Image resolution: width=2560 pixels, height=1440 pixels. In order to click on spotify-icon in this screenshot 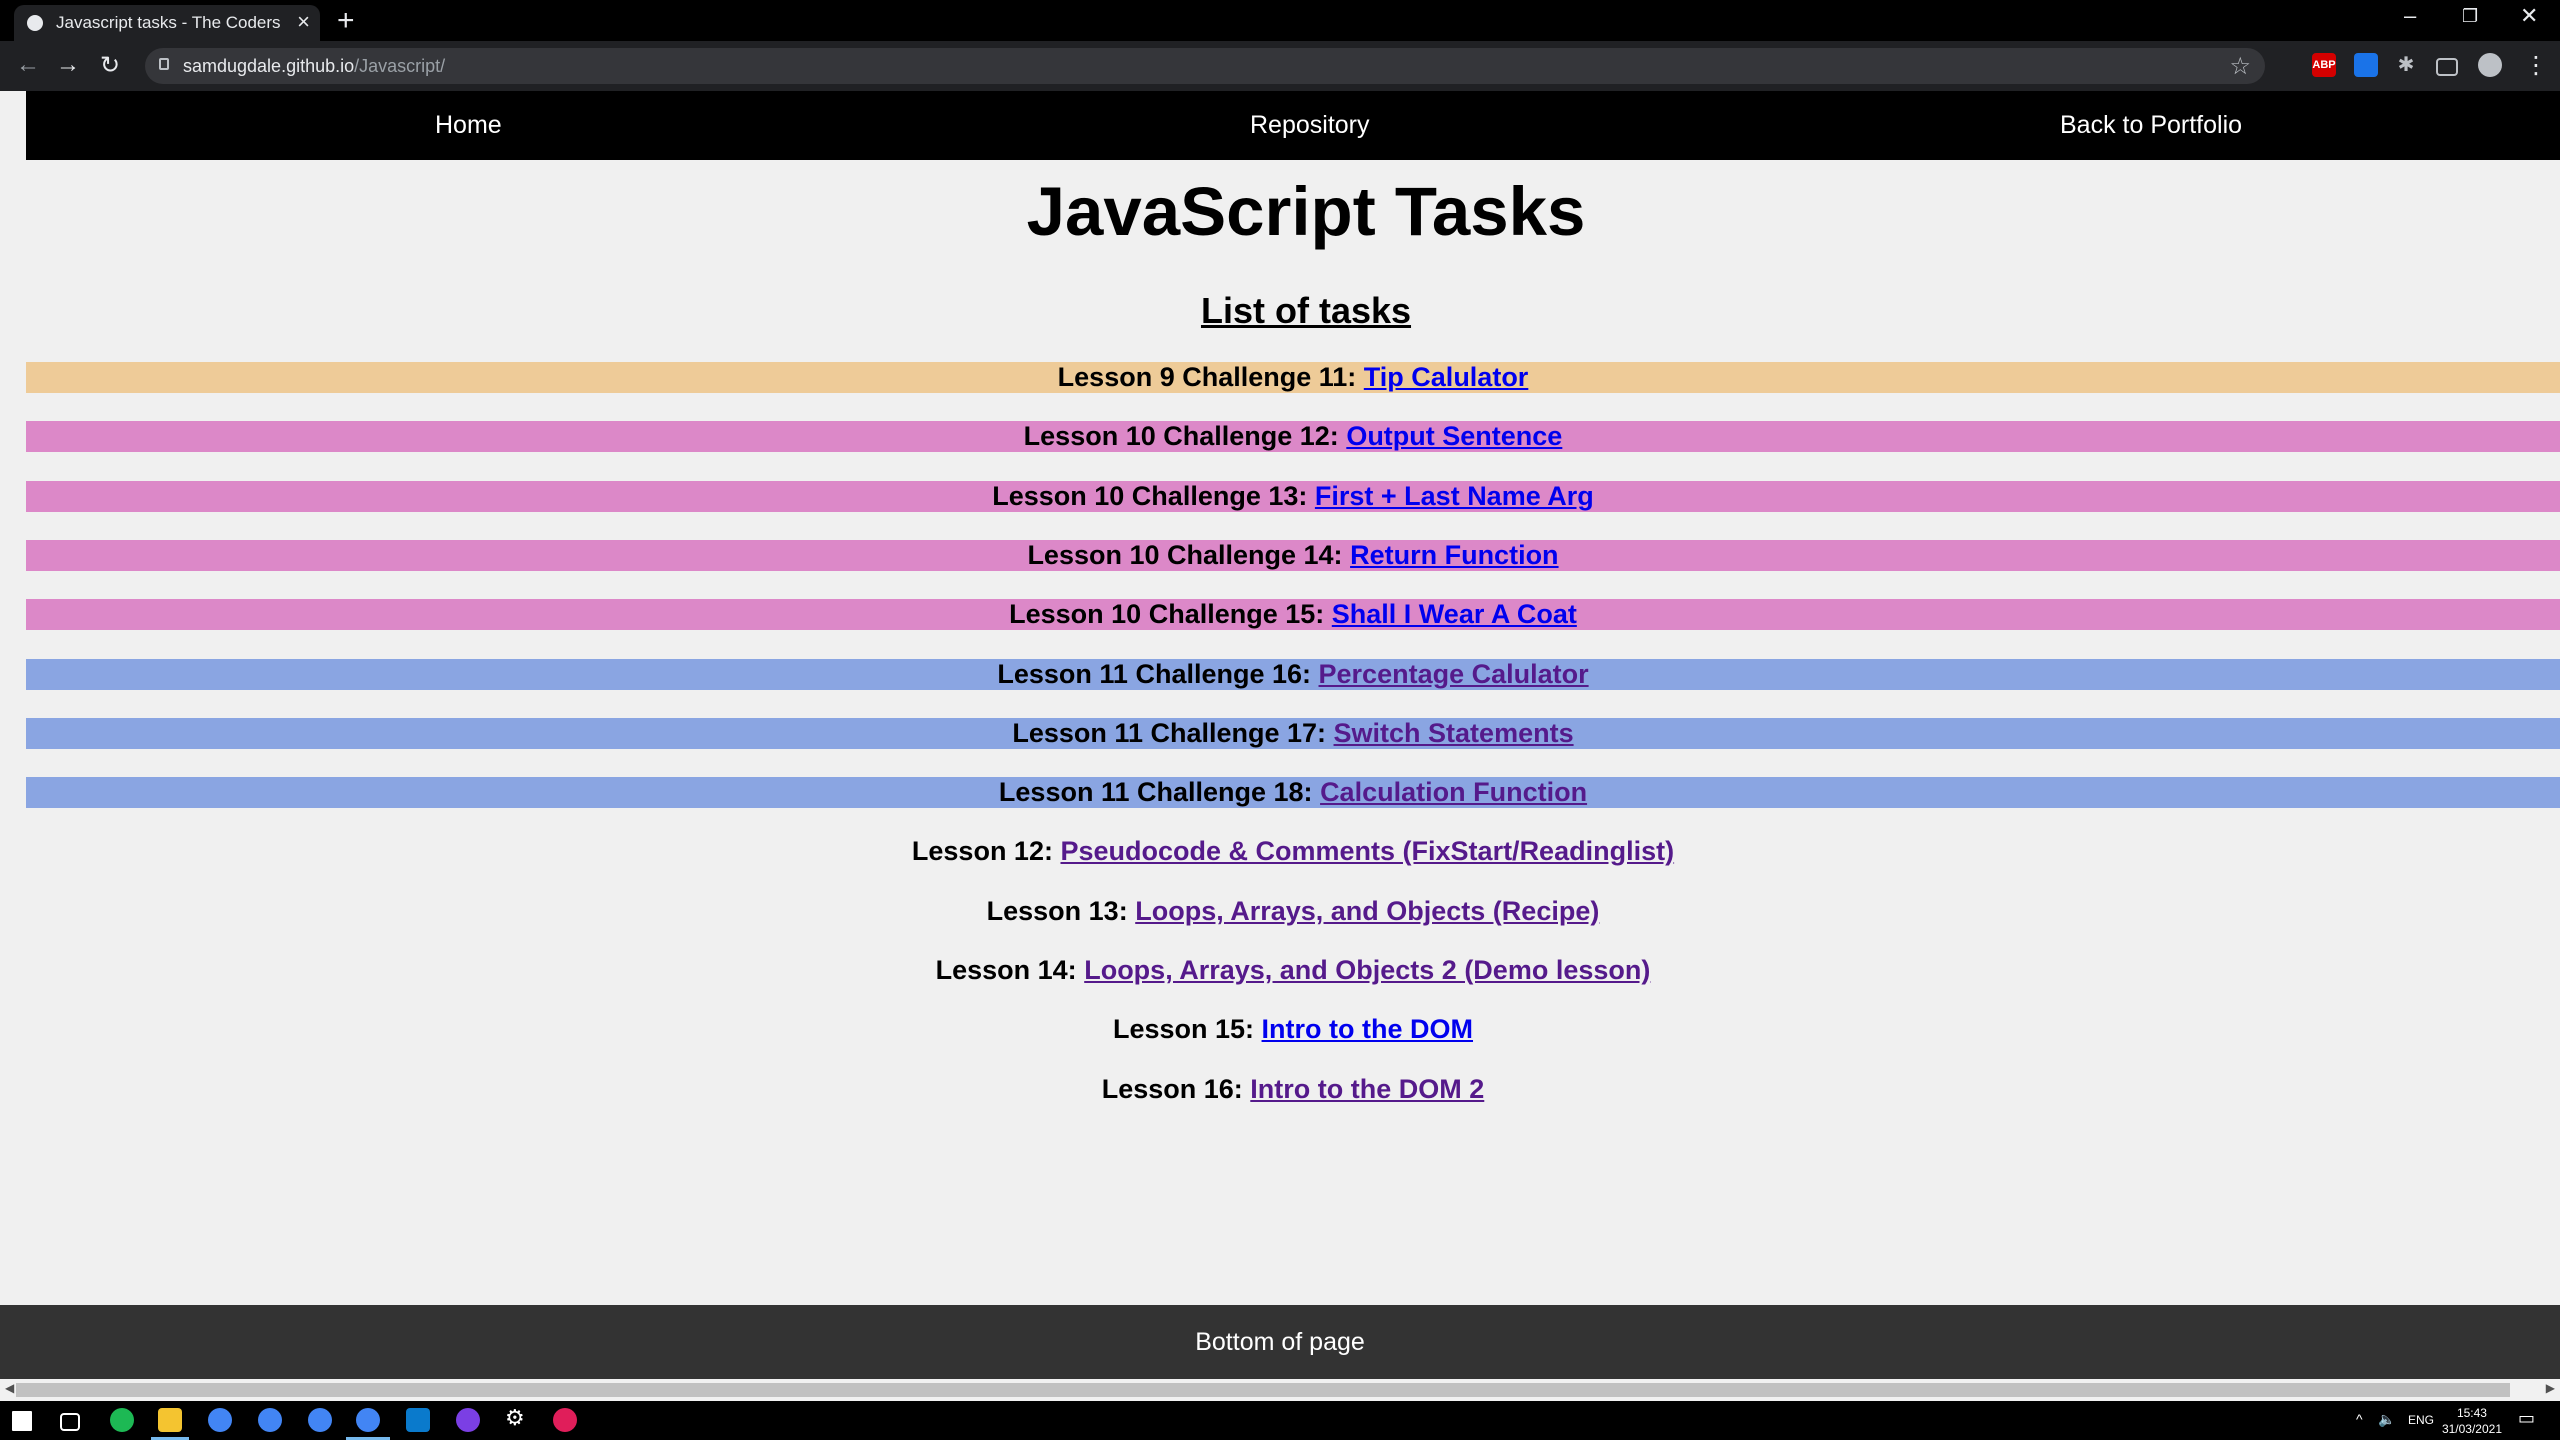, I will do `click(122, 1420)`.